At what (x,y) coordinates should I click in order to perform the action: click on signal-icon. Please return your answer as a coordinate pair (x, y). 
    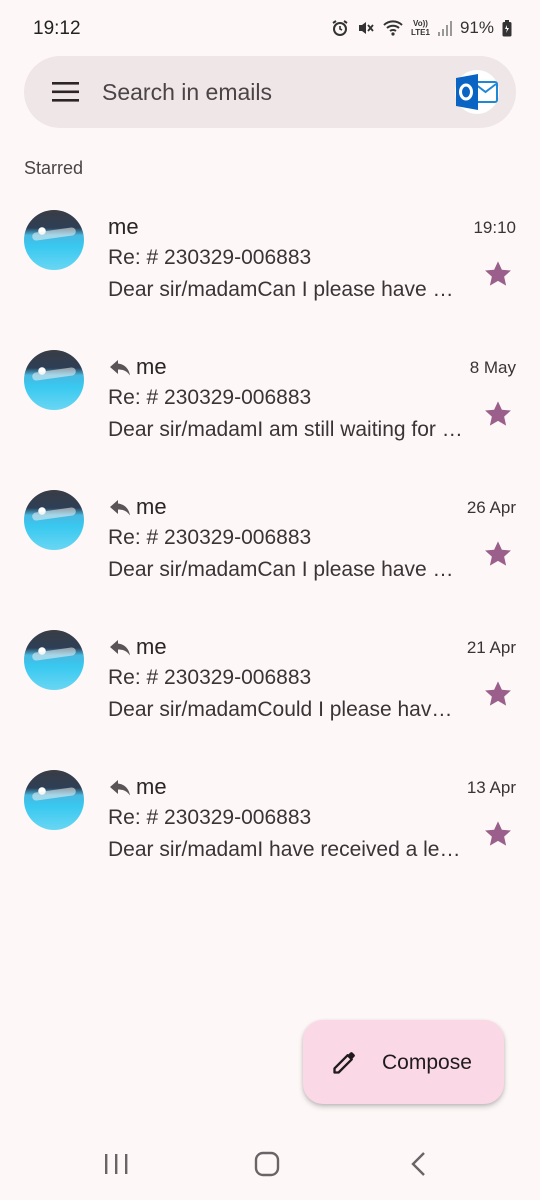
    Looking at the image, I should click on (444, 28).